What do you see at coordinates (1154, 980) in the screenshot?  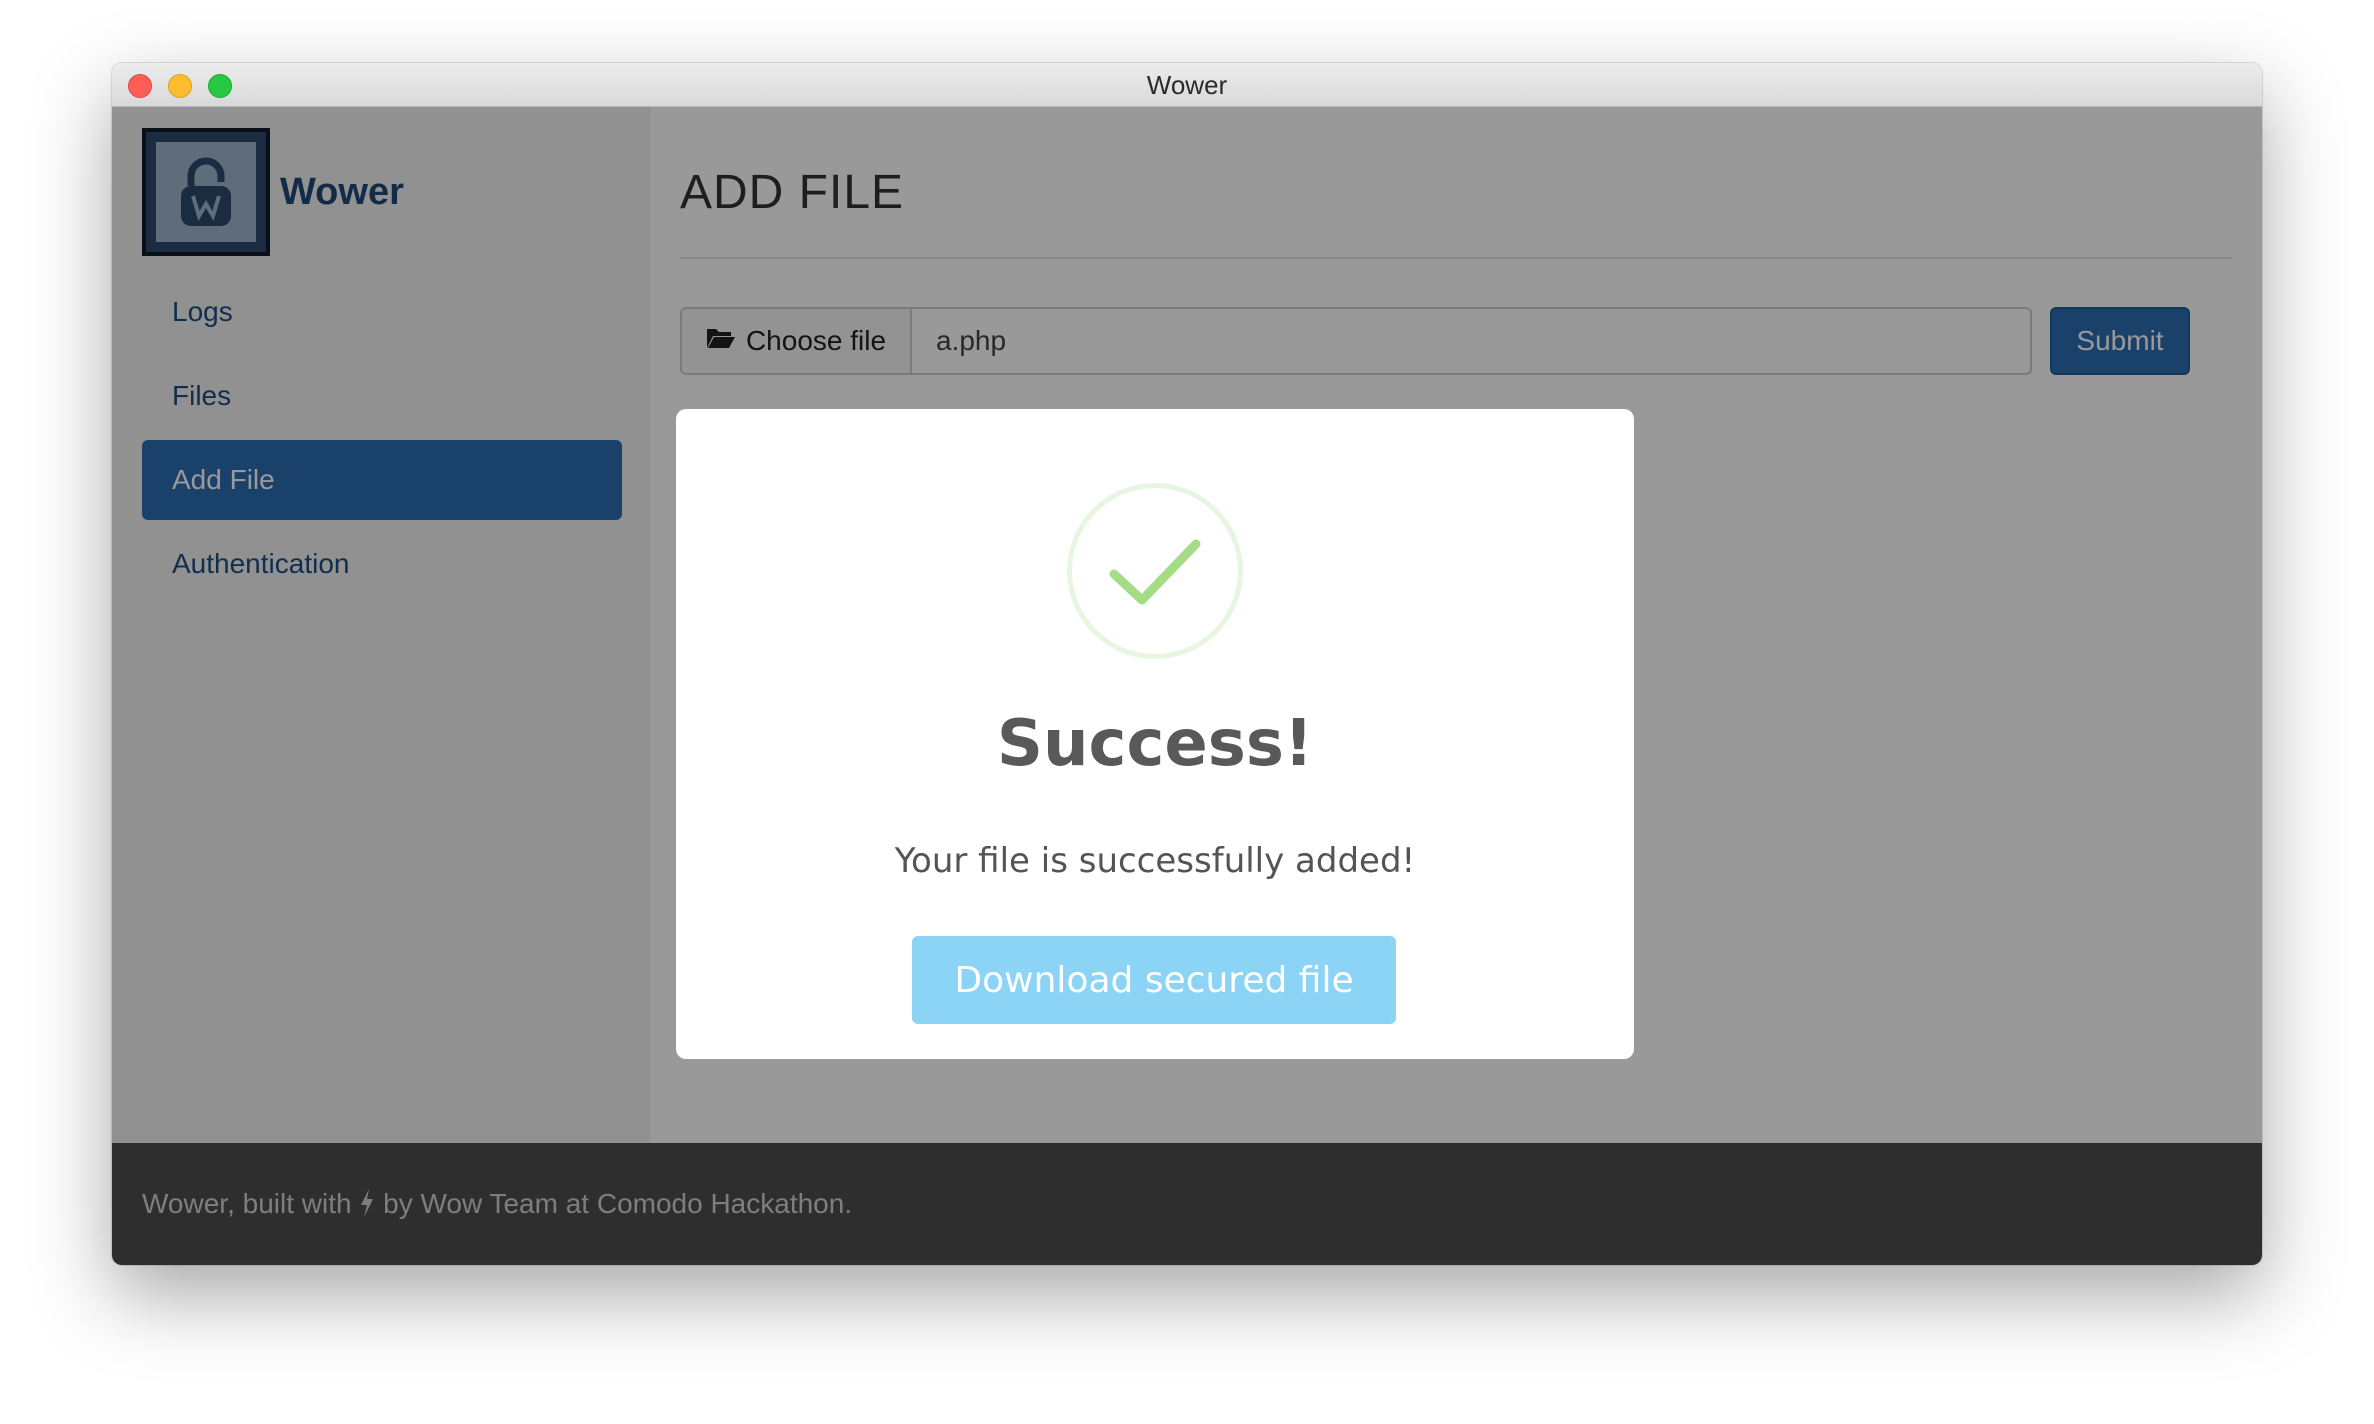 I see `download-secured-file-button: Download secured file` at bounding box center [1154, 980].